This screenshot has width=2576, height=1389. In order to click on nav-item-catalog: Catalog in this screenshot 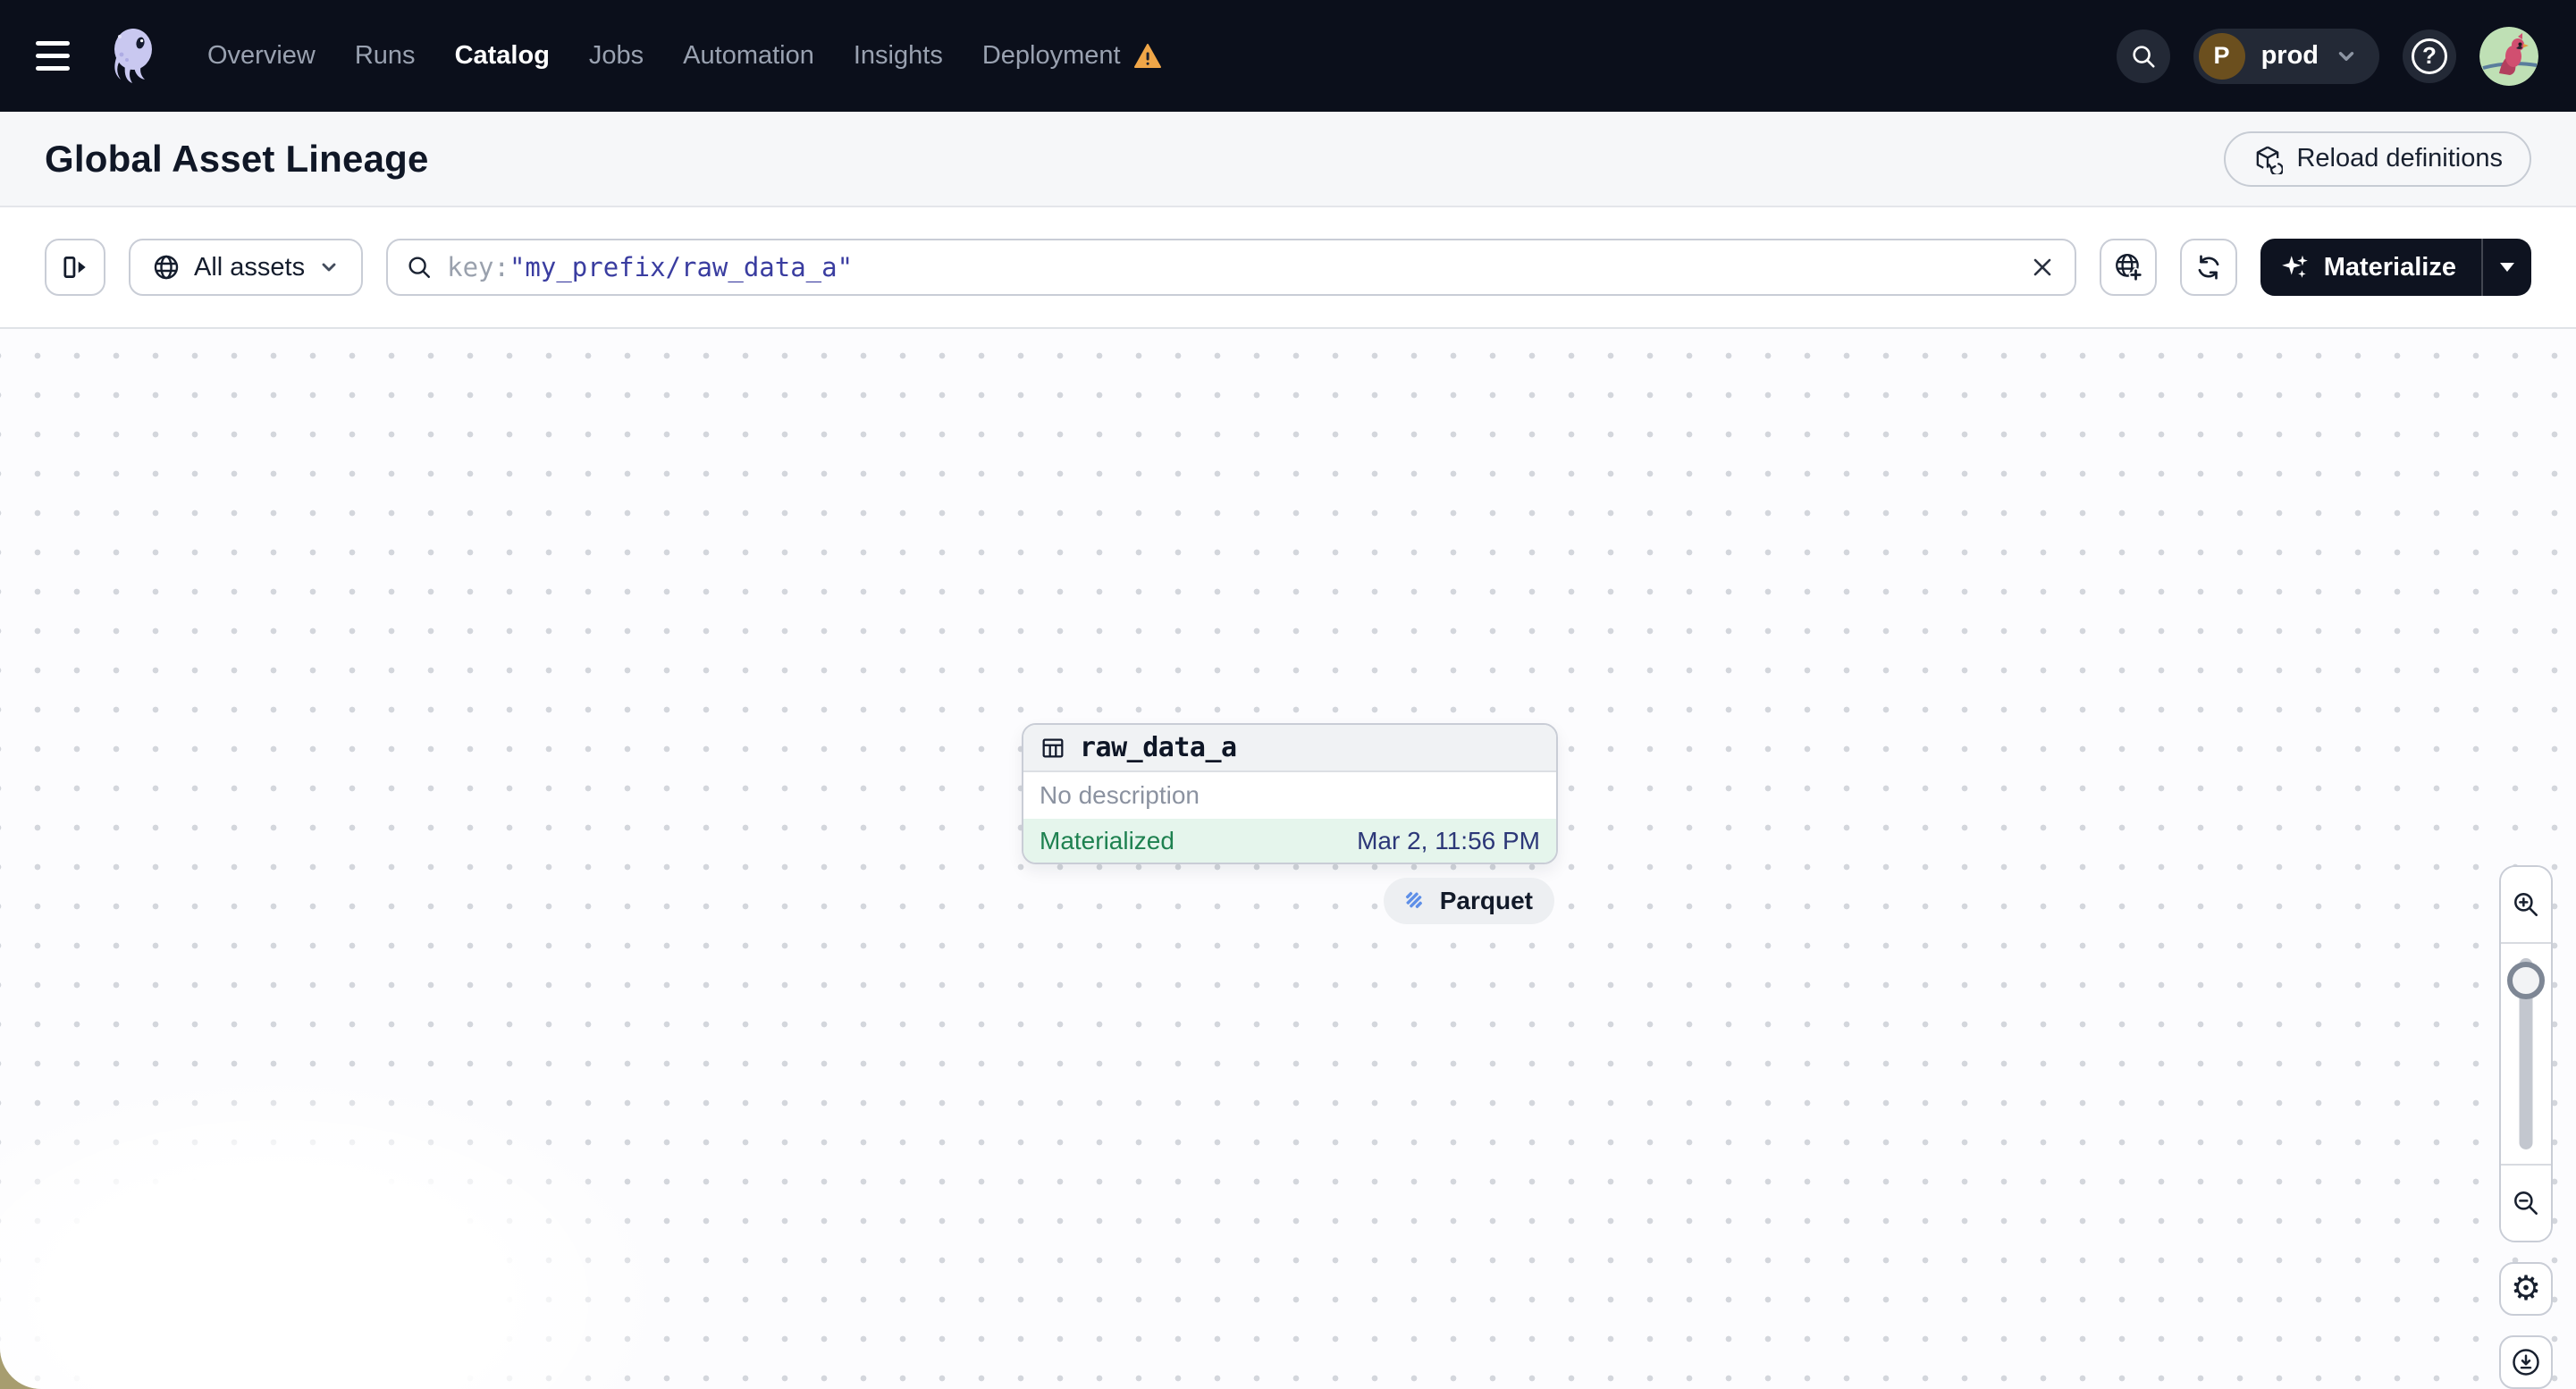, I will do `click(503, 56)`.